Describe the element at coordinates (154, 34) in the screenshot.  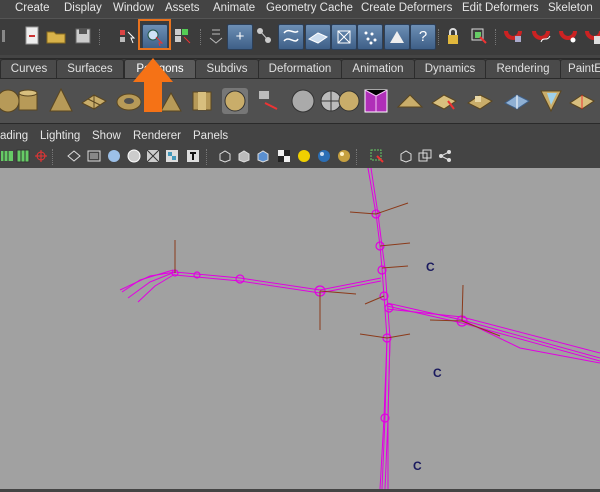
I see `callout-highlight-box` at that location.